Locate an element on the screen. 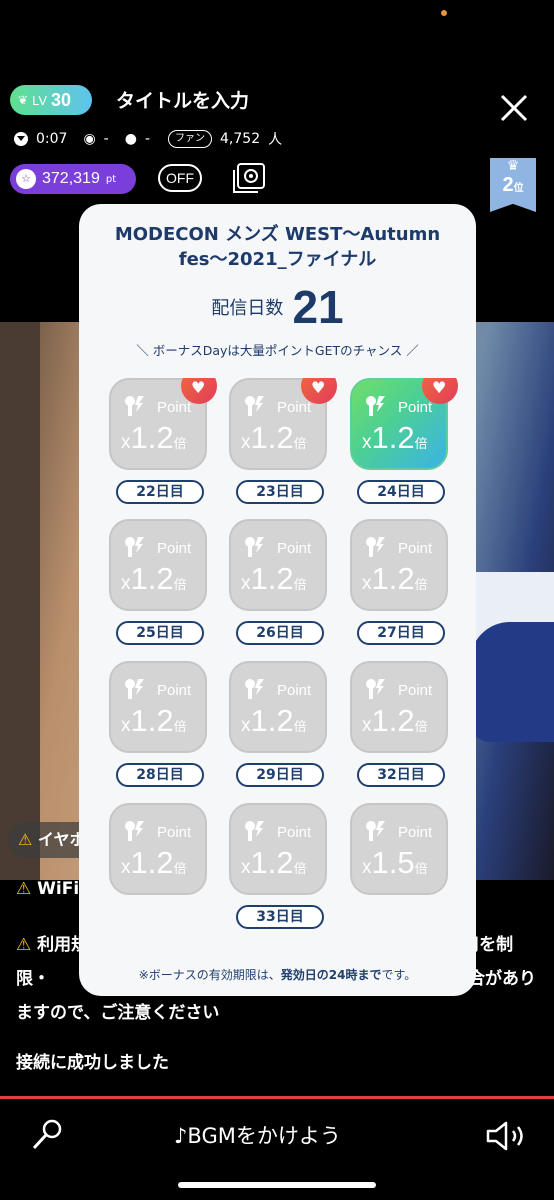  day-label: 29日目 is located at coordinates (280, 775).